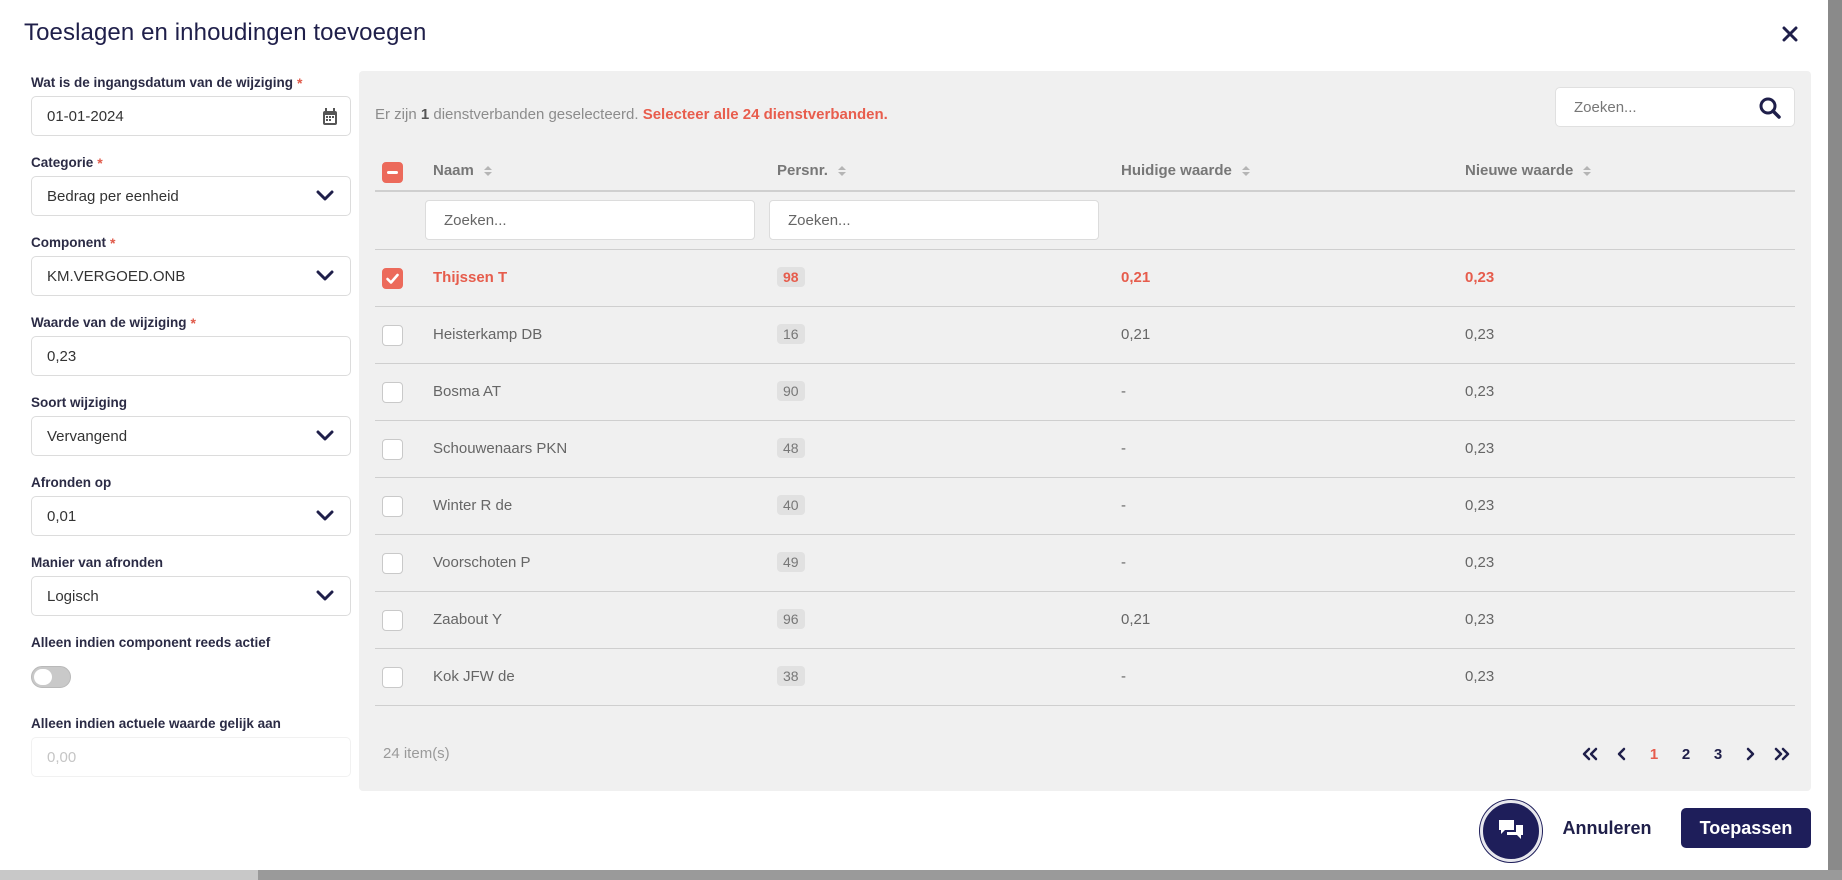 The height and width of the screenshot is (880, 1842). I want to click on cell-name: Winter R de, so click(473, 505).